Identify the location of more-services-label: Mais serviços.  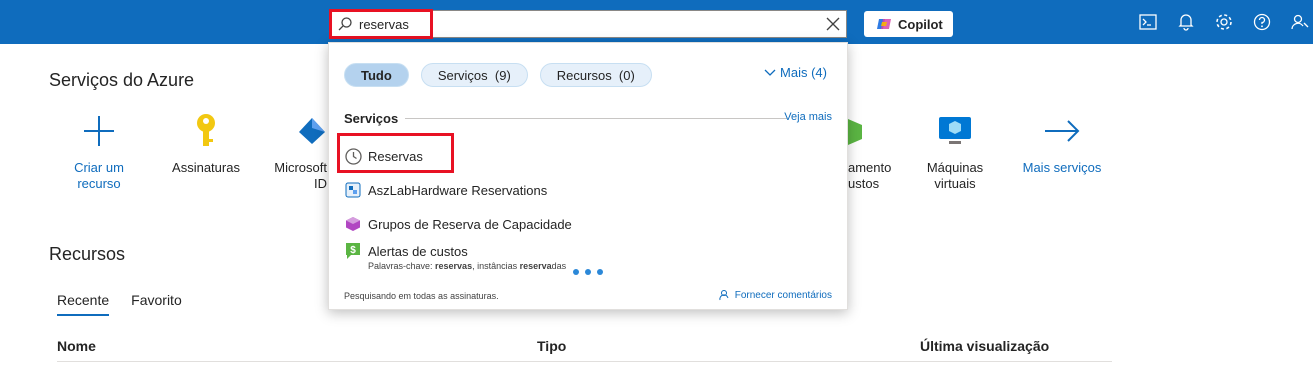
(1062, 167).